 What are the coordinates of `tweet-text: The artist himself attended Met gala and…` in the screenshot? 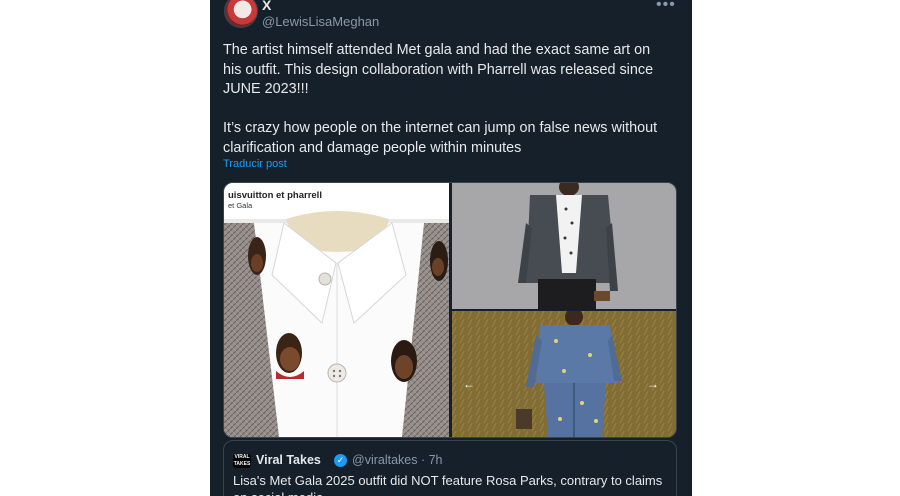 It's located at (445, 99).